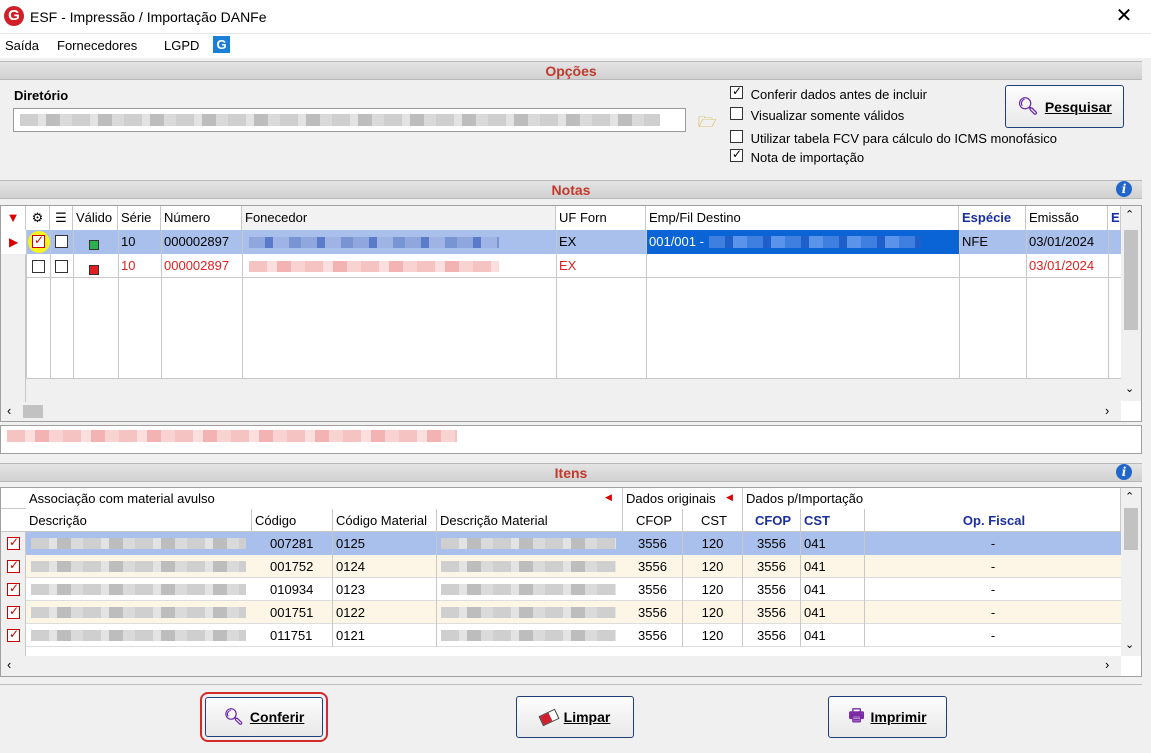  What do you see at coordinates (128, 241) in the screenshot?
I see `cell-serie: 10` at bounding box center [128, 241].